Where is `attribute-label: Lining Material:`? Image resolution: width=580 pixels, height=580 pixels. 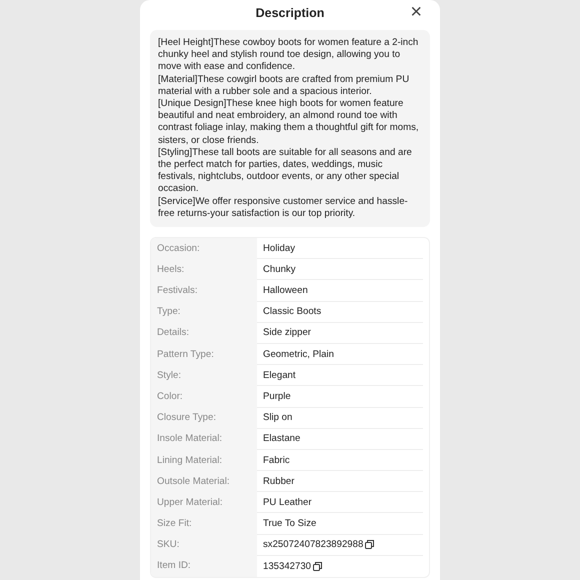
attribute-label: Lining Material: is located at coordinates (204, 461).